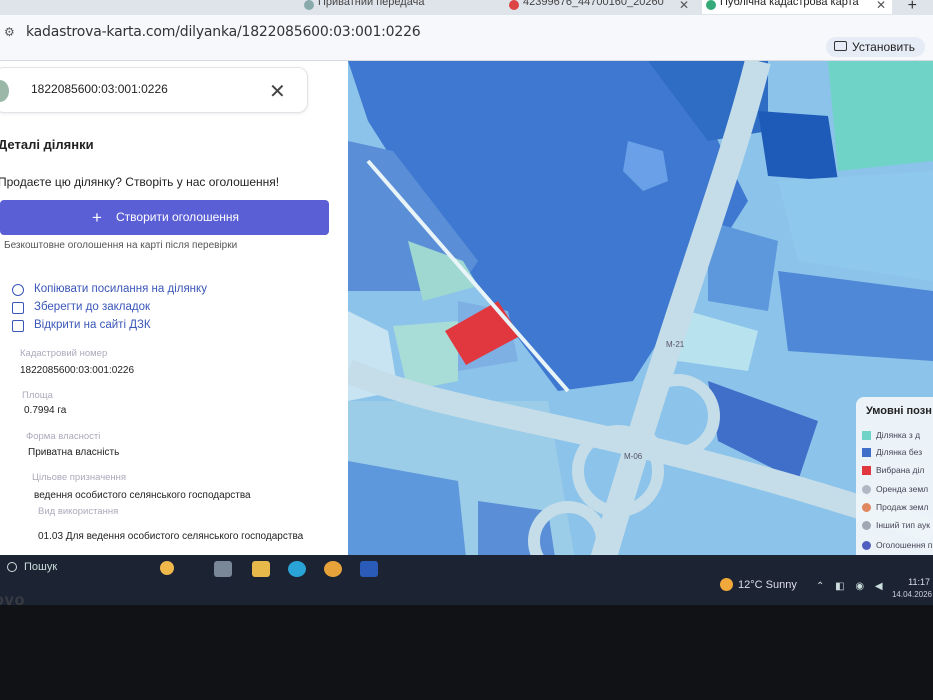 Image resolution: width=933 pixels, height=700 pixels. I want to click on site-info-icon: ⚙, so click(9, 32).